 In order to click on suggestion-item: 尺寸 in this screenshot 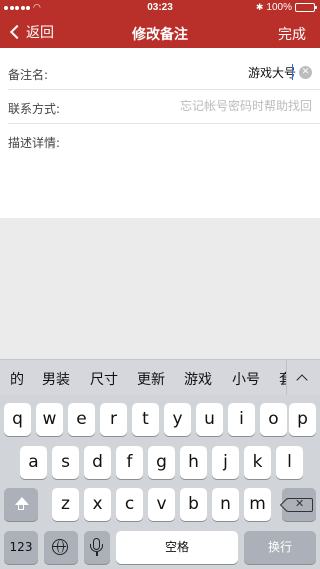, I will do `click(104, 379)`.